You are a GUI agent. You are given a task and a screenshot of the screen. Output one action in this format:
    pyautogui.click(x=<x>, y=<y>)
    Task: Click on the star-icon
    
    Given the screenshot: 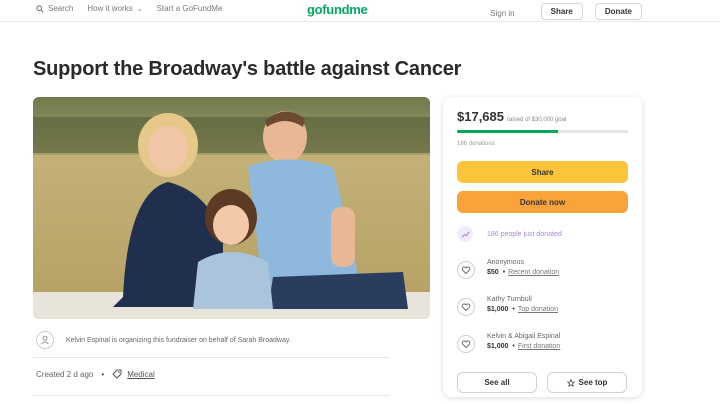 What is the action you would take?
    pyautogui.click(x=570, y=382)
    